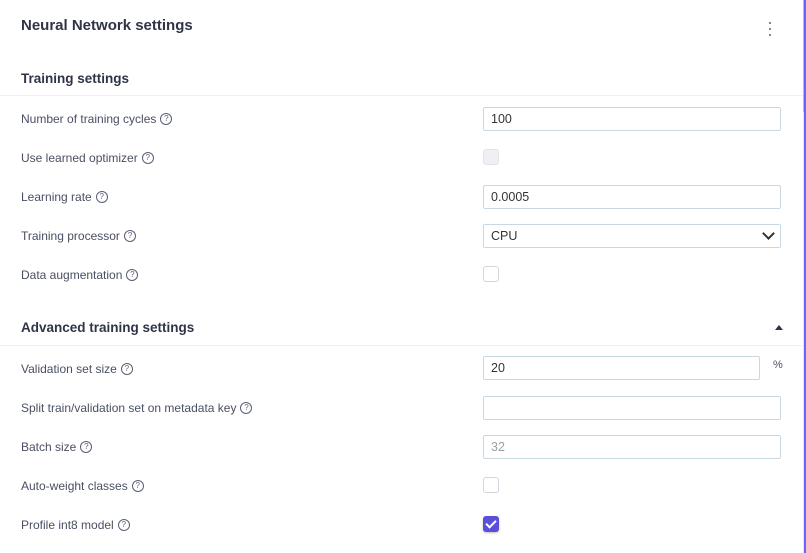 The height and width of the screenshot is (553, 806). Describe the element at coordinates (491, 485) in the screenshot. I see `auto-weight-checkbox` at that location.